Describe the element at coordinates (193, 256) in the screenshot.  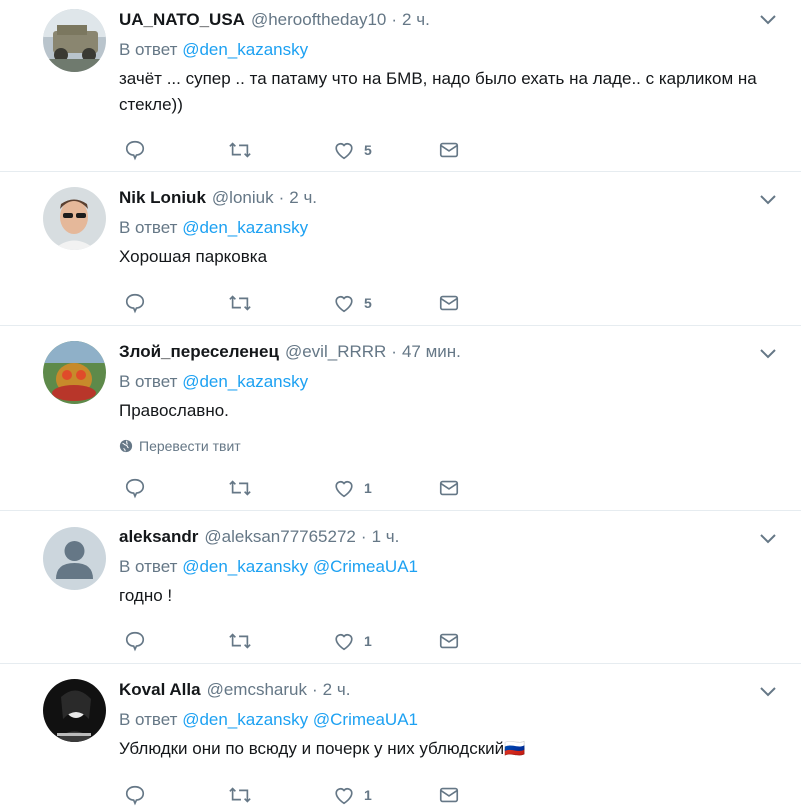
I see `tweet-text: Хорошая парковка` at that location.